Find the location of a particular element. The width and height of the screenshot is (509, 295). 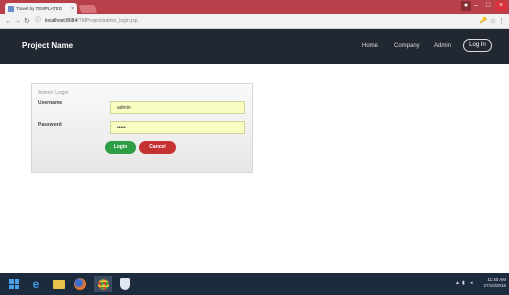

tray-expand-icon: ▲ is located at coordinates (457, 283).